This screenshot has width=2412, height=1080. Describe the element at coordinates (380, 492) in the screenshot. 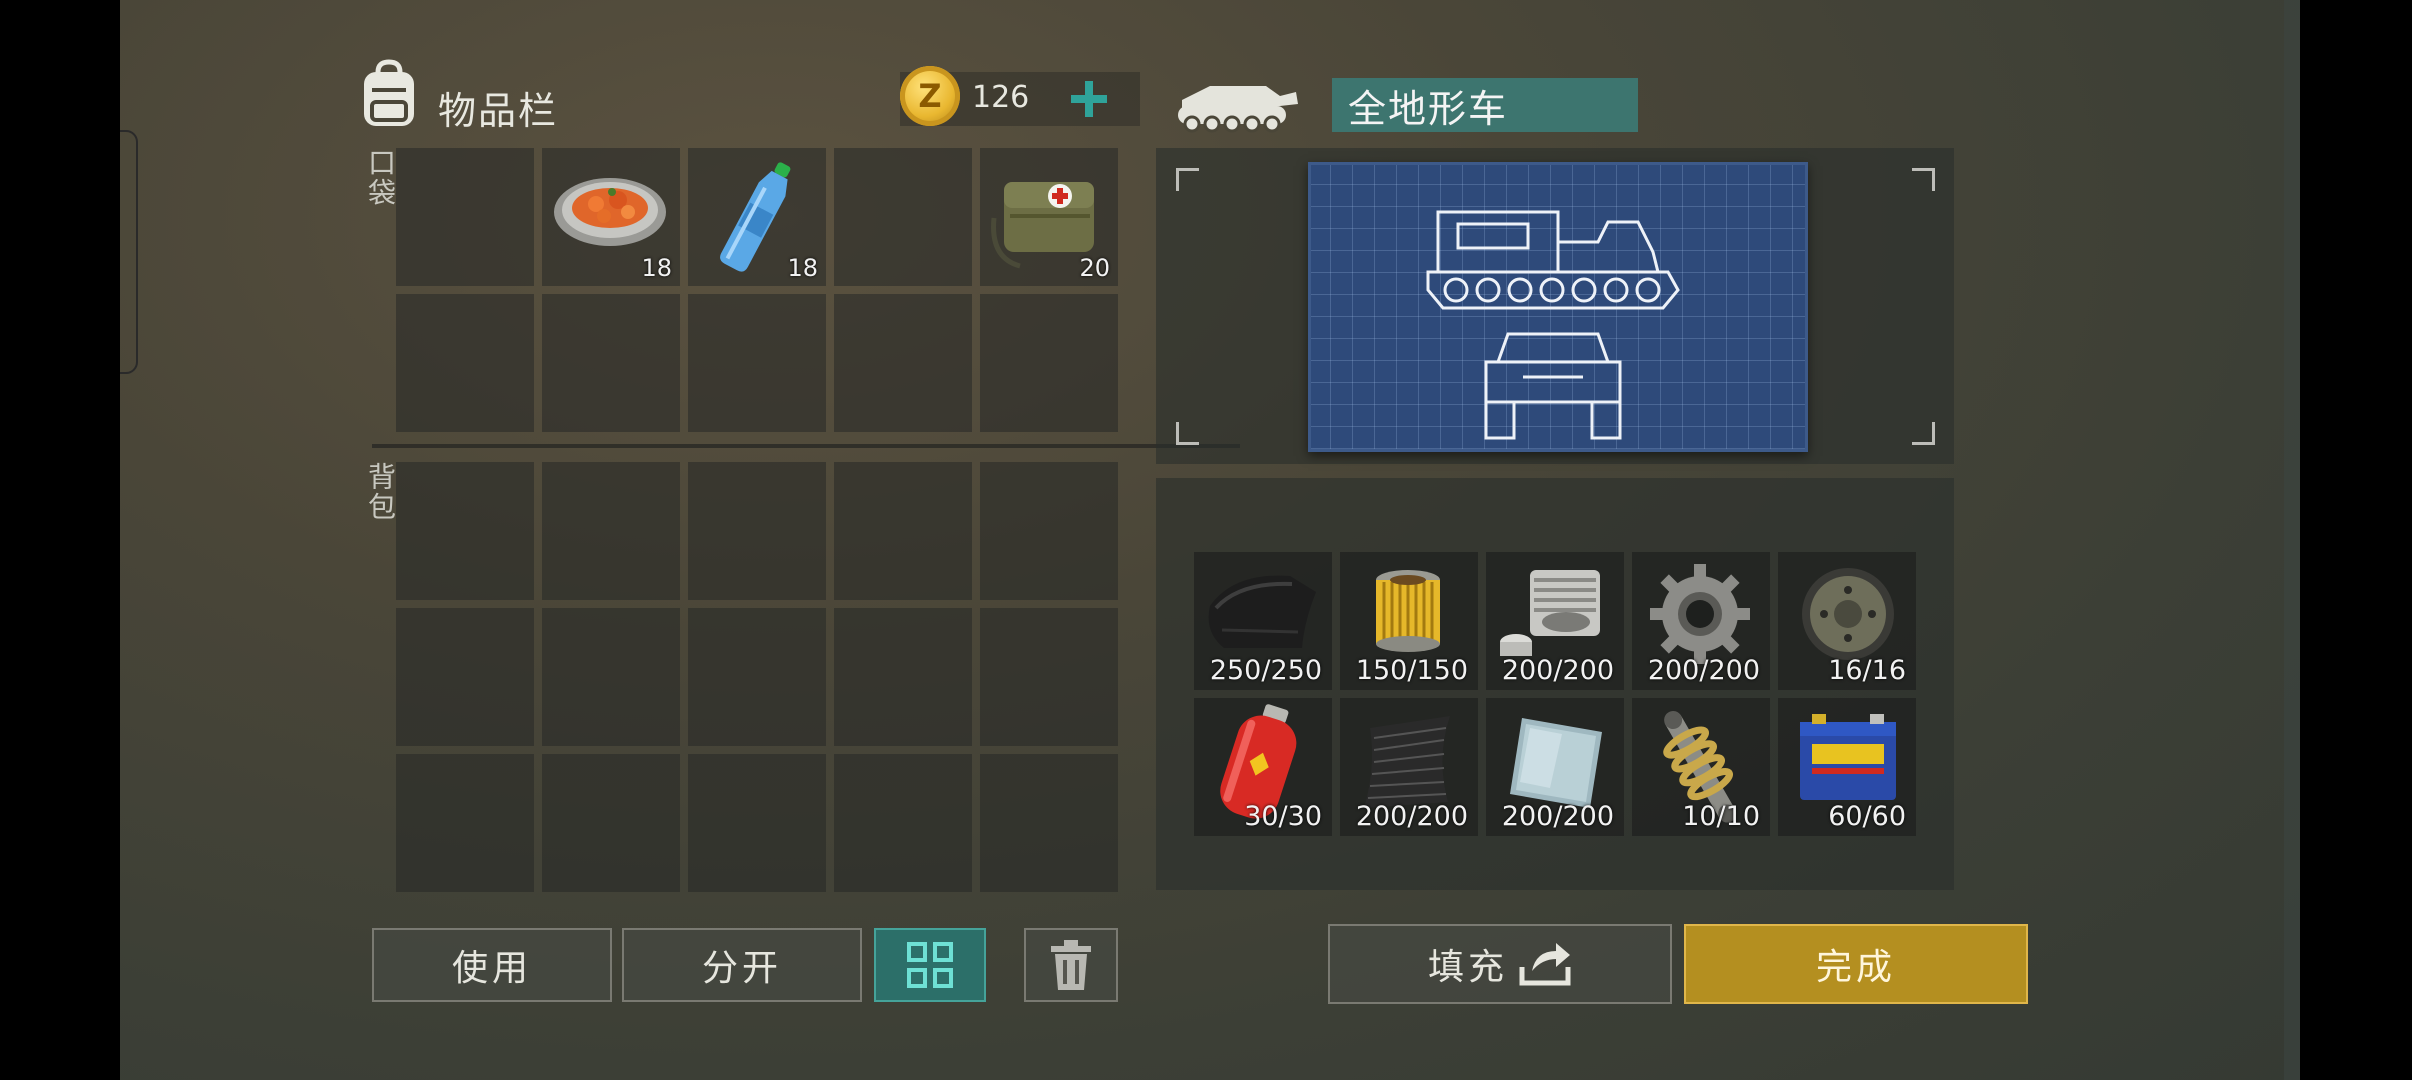

I see `backpack-label: 背包` at that location.